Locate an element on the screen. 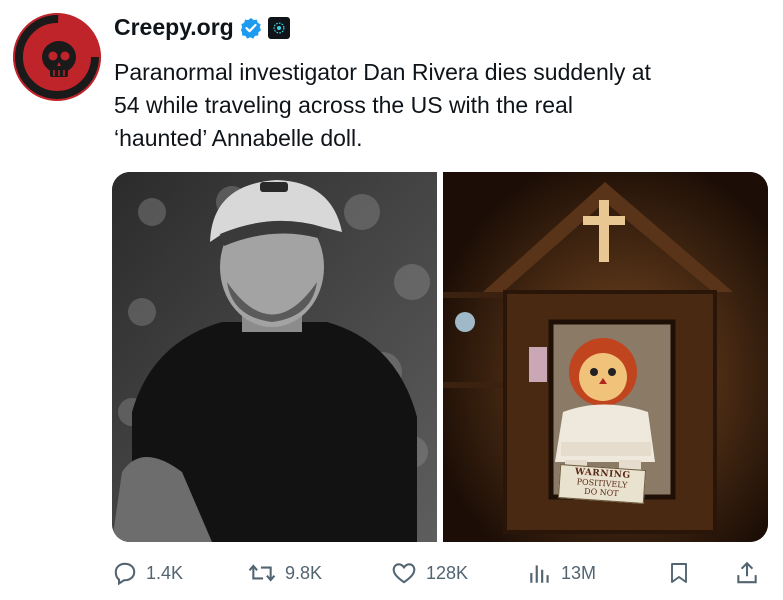 The image size is (783, 600). share-icon is located at coordinates (747, 572).